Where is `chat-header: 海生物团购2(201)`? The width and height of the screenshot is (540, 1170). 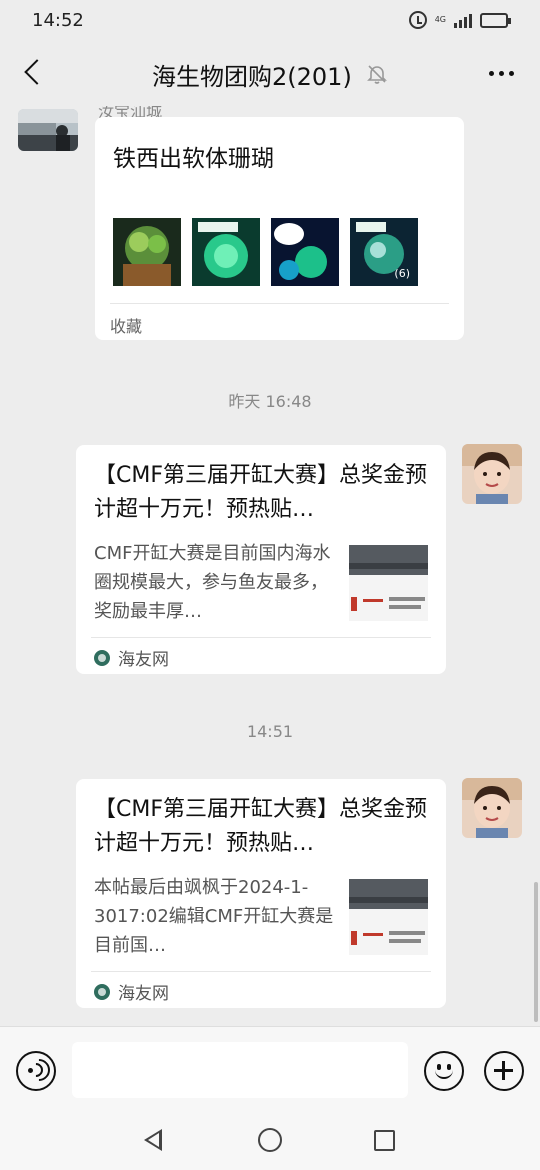 chat-header: 海生物团购2(201) is located at coordinates (270, 73).